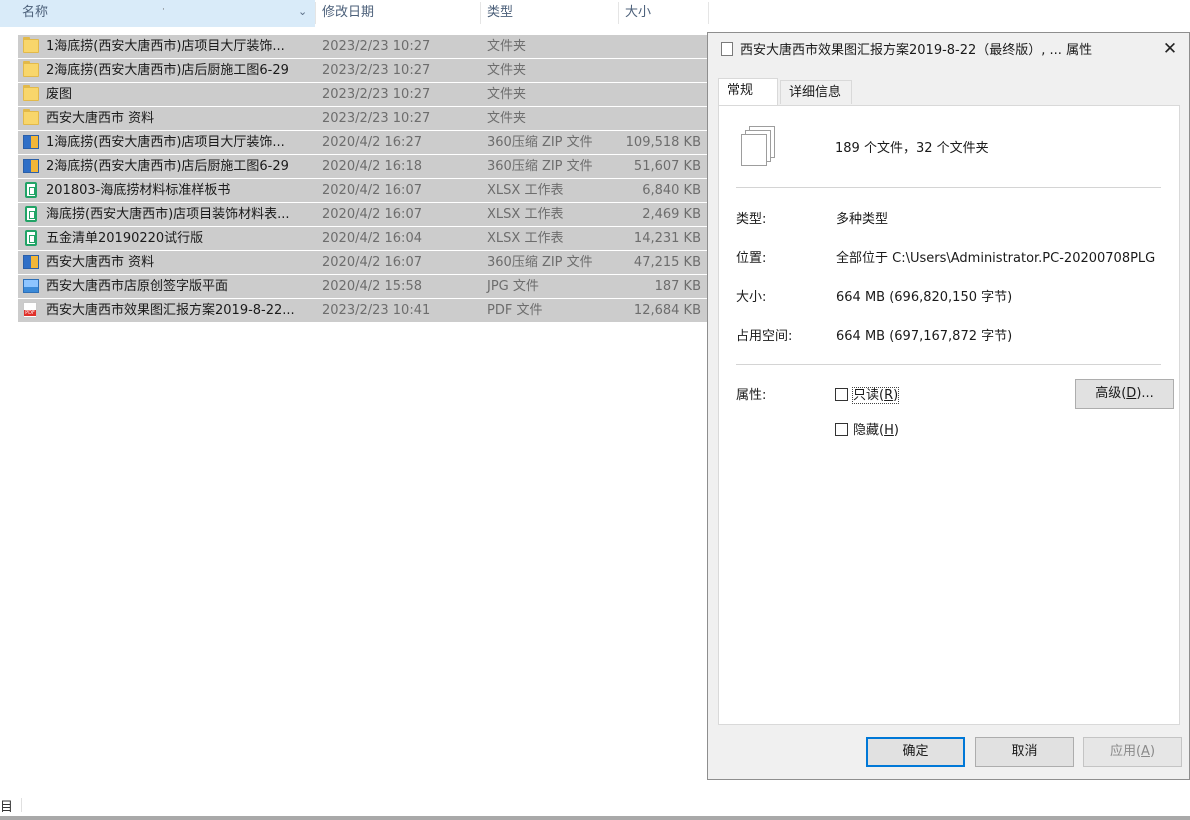 This screenshot has height=820, width=1190. I want to click on file-type: JPG 文件, so click(513, 286).